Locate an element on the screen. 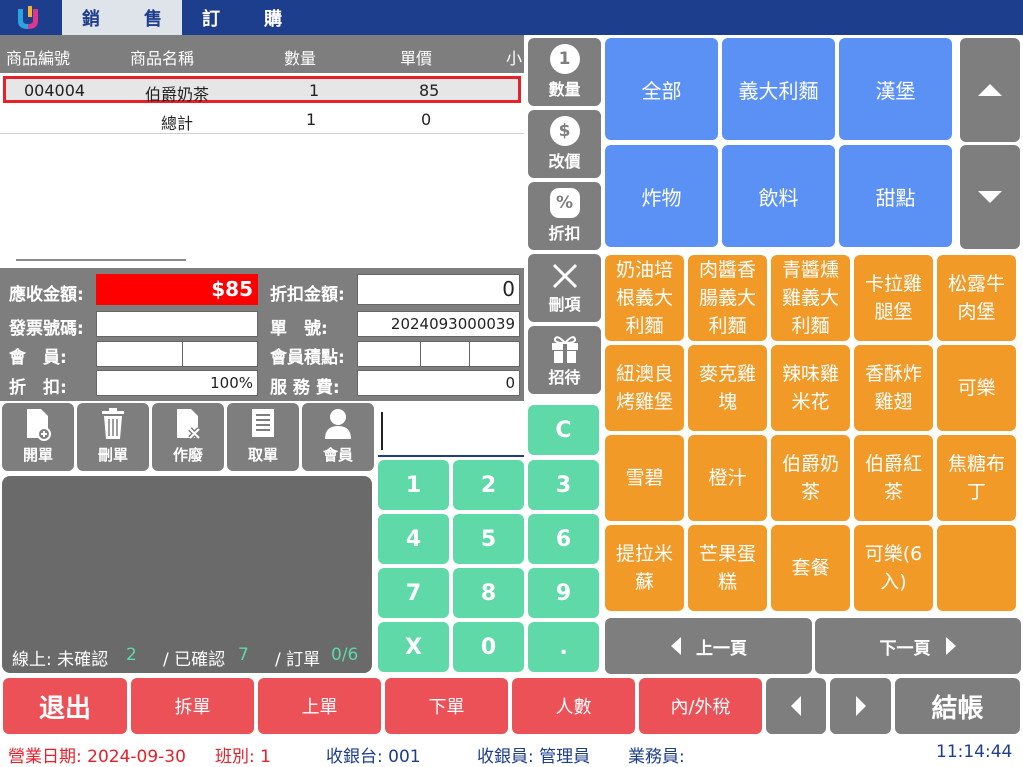  key-7: 7 is located at coordinates (413, 593).